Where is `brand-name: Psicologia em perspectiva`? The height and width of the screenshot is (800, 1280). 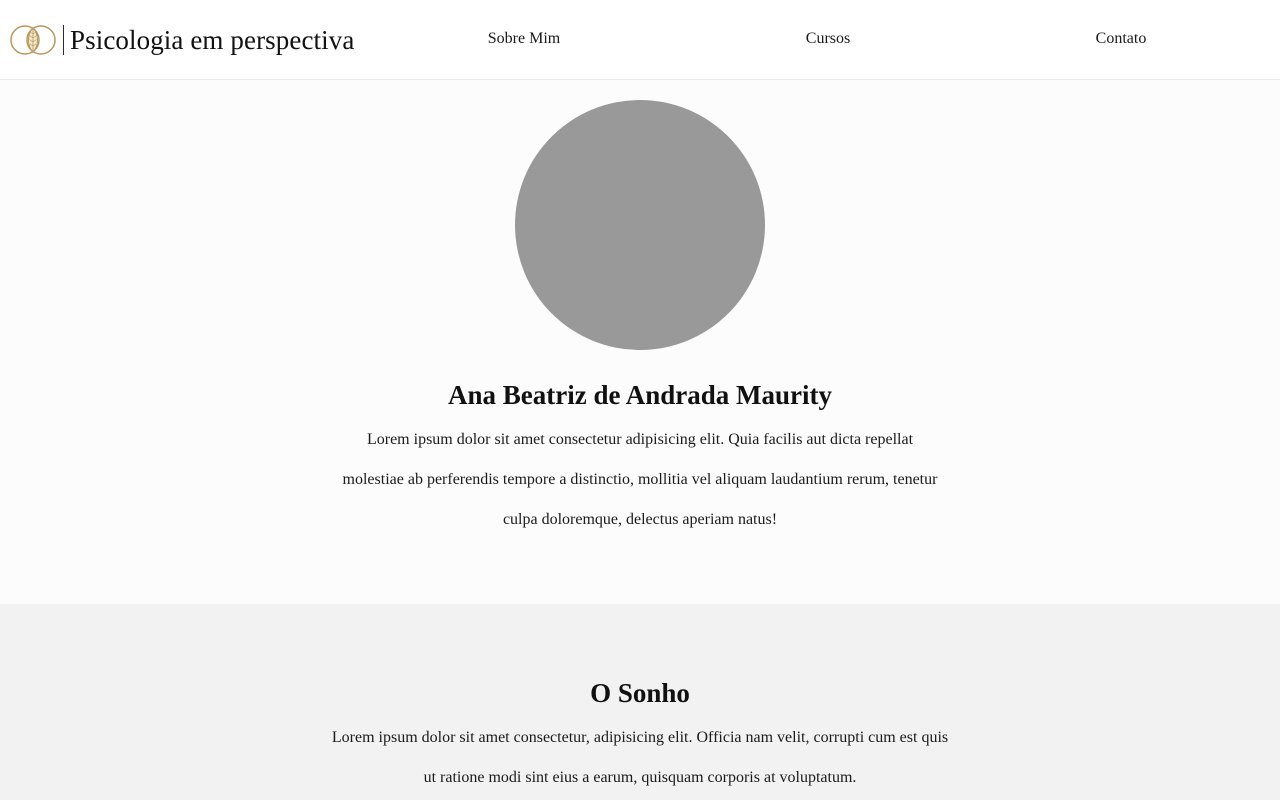
brand-name: Psicologia em perspectiva is located at coordinates (212, 39).